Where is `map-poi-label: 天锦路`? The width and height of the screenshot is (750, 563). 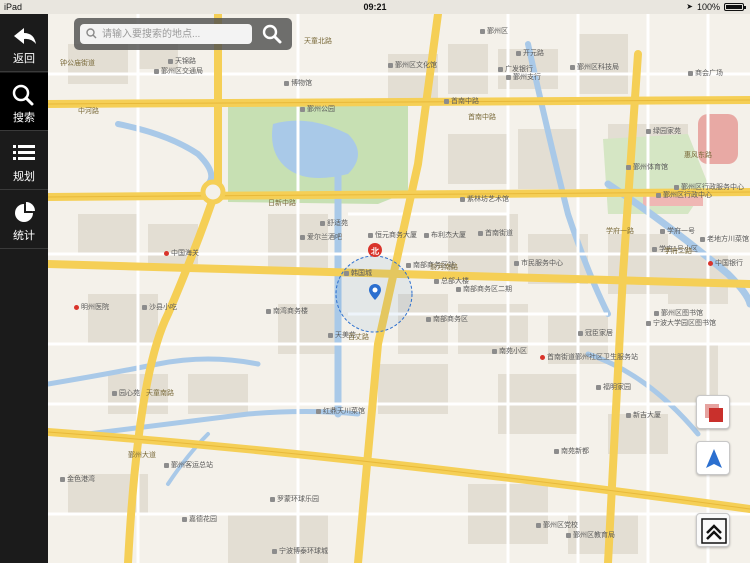
map-poi-label: 天锦路 is located at coordinates (182, 62).